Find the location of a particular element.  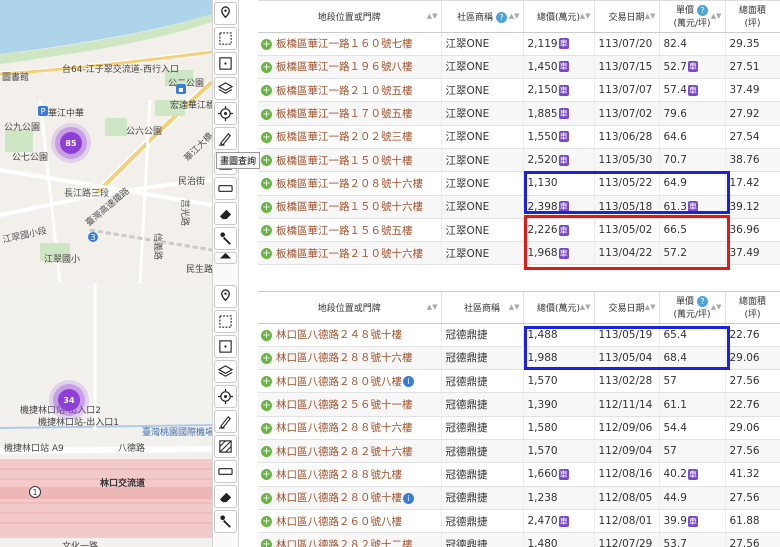

address-text: 林口區八德路２８８號九樓 is located at coordinates (339, 475).